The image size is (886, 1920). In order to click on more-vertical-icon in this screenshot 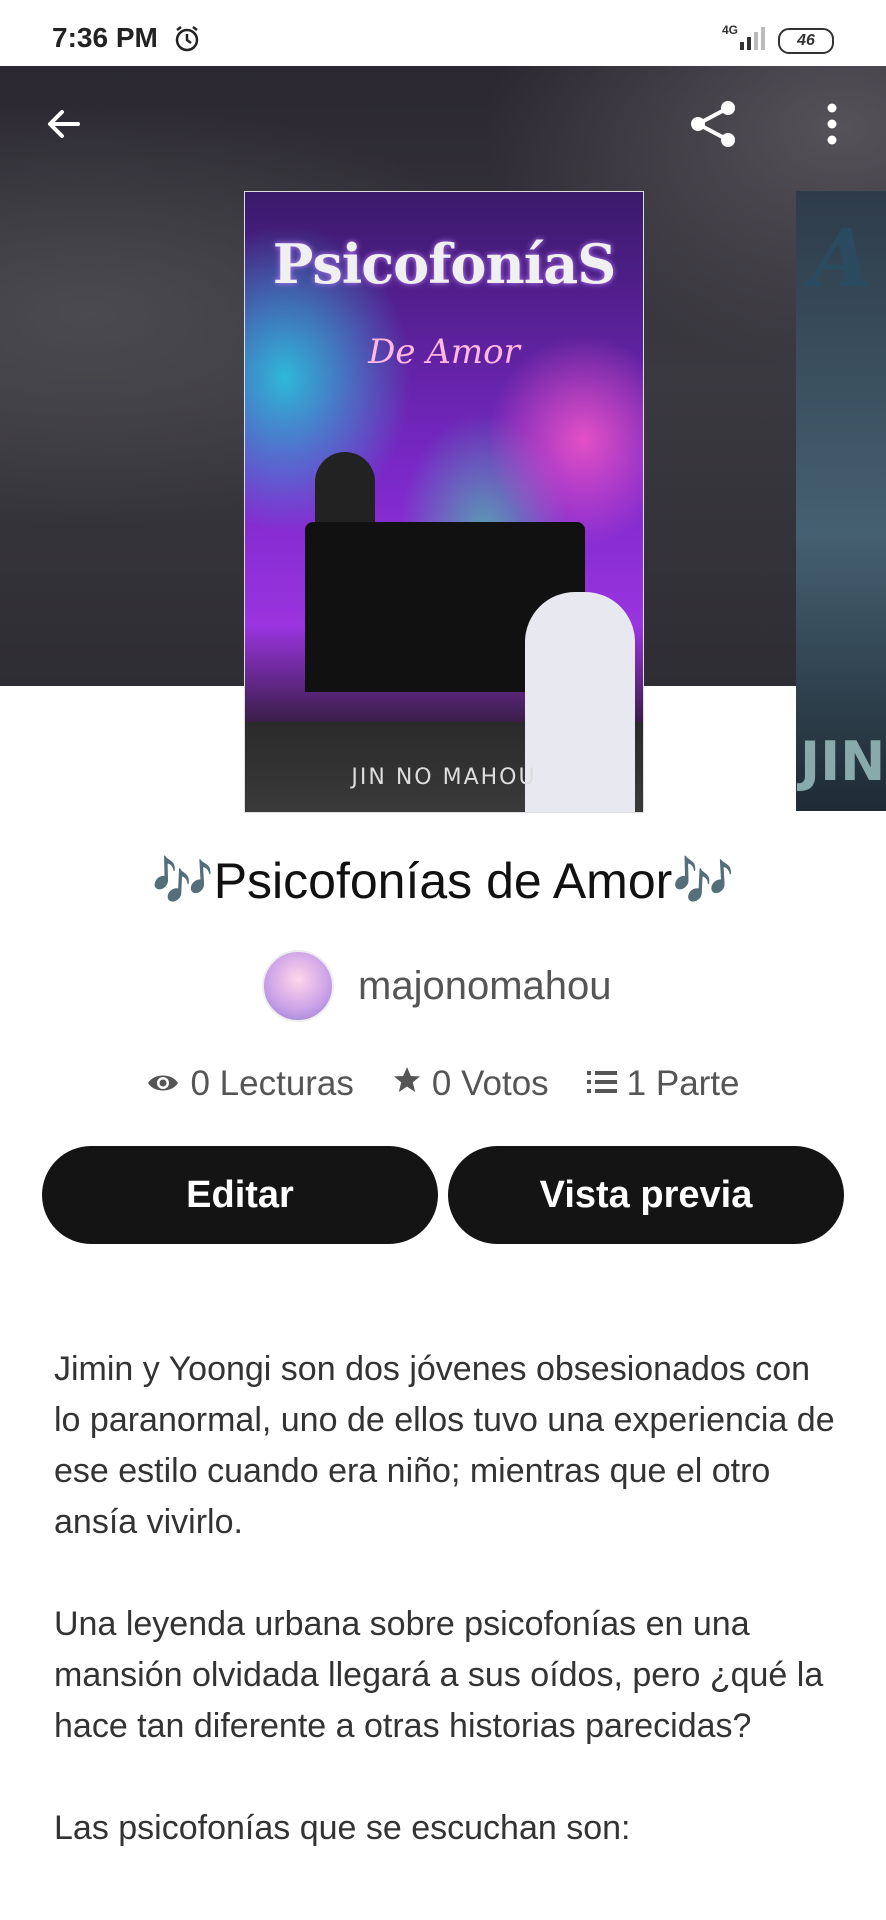, I will do `click(832, 126)`.